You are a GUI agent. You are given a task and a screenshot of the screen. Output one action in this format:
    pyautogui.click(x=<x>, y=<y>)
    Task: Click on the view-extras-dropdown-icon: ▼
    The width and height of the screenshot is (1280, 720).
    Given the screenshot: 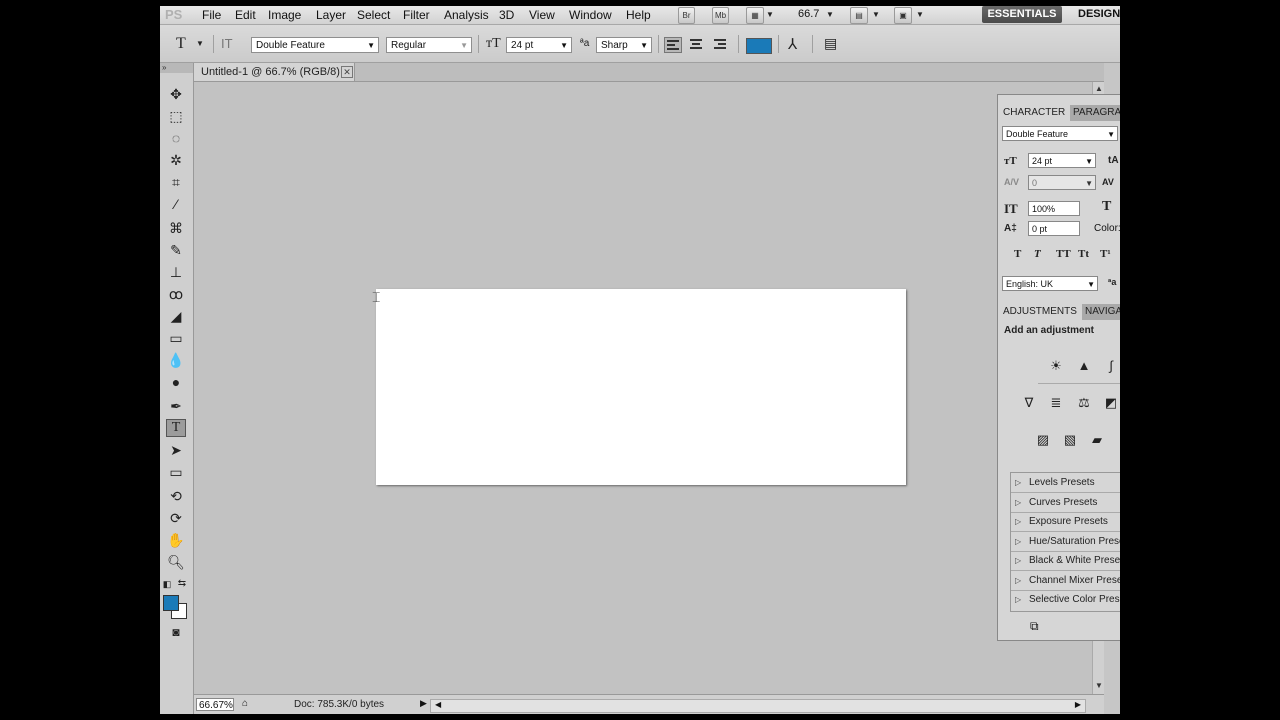 What is the action you would take?
    pyautogui.click(x=770, y=14)
    